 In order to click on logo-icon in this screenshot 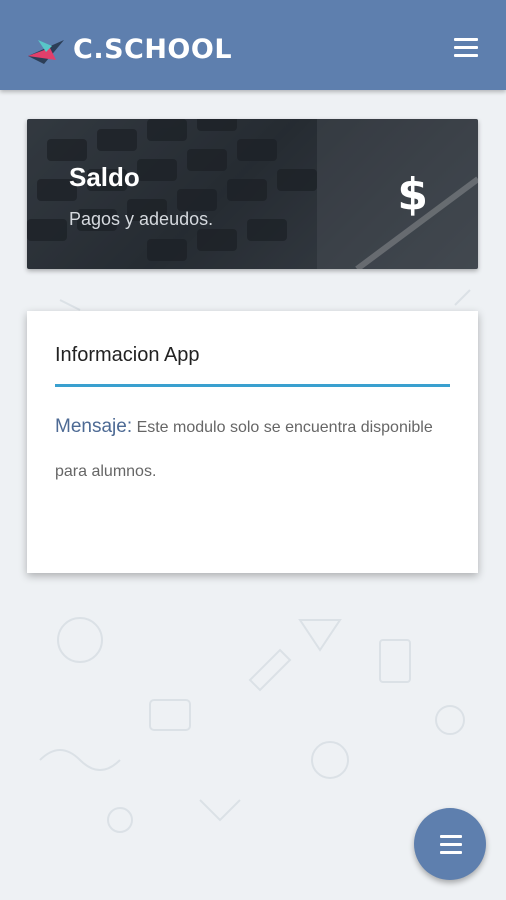, I will do `click(46, 52)`.